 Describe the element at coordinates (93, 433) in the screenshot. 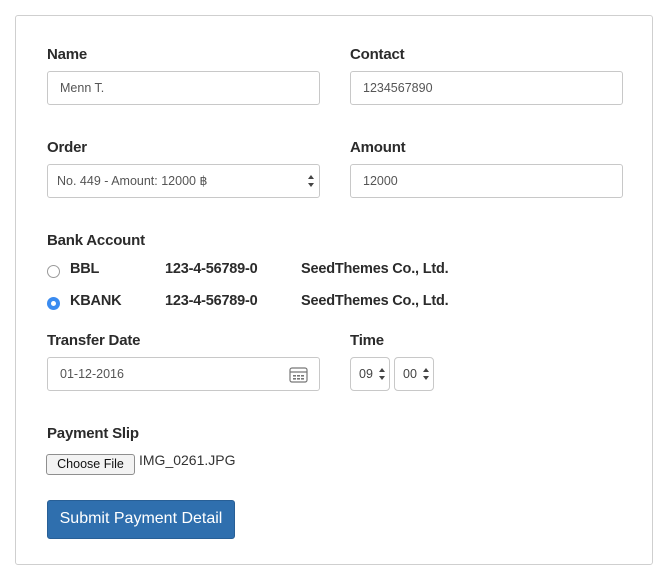

I see `payment-slip-label: Payment Slip` at that location.